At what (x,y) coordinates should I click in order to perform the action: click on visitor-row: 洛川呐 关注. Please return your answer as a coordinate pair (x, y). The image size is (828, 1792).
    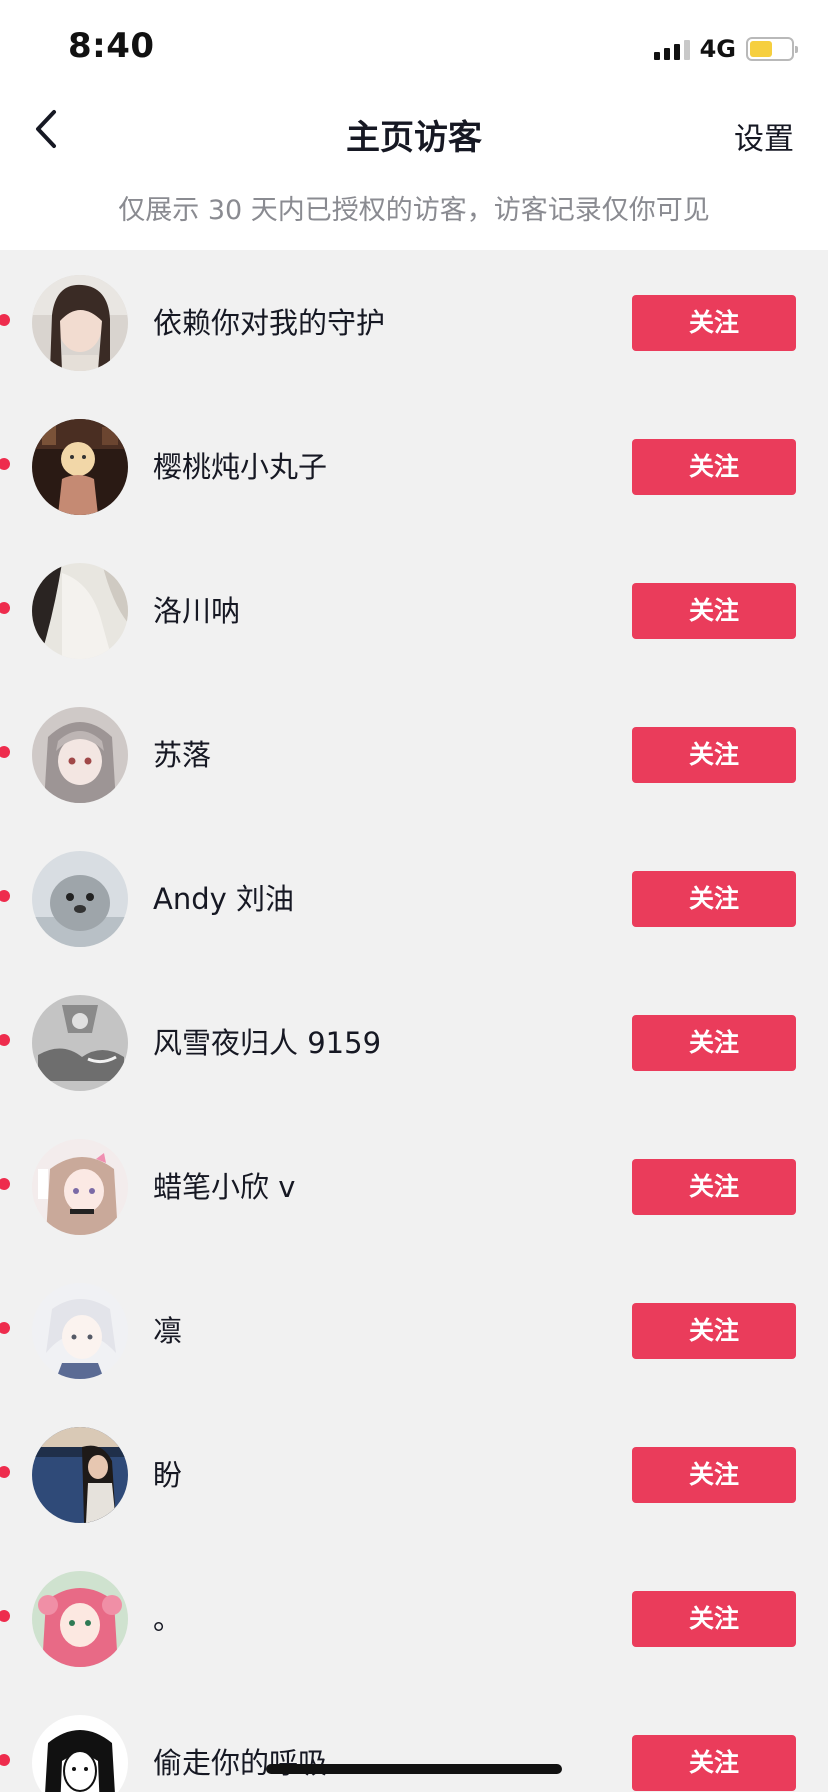
    Looking at the image, I should click on (414, 610).